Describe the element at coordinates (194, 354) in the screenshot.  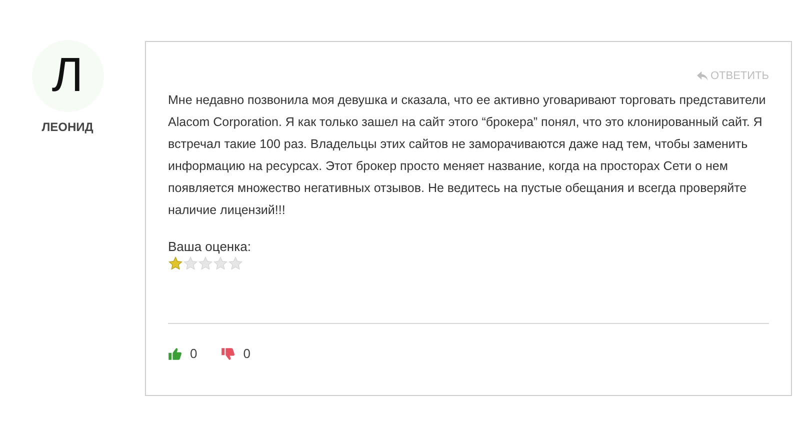
I see `like-count: 0` at that location.